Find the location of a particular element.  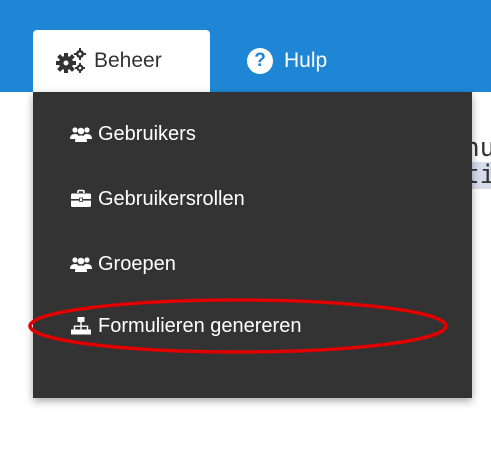

menu-item-gebruikersrollen: Gebruikersrollen is located at coordinates (157, 199).